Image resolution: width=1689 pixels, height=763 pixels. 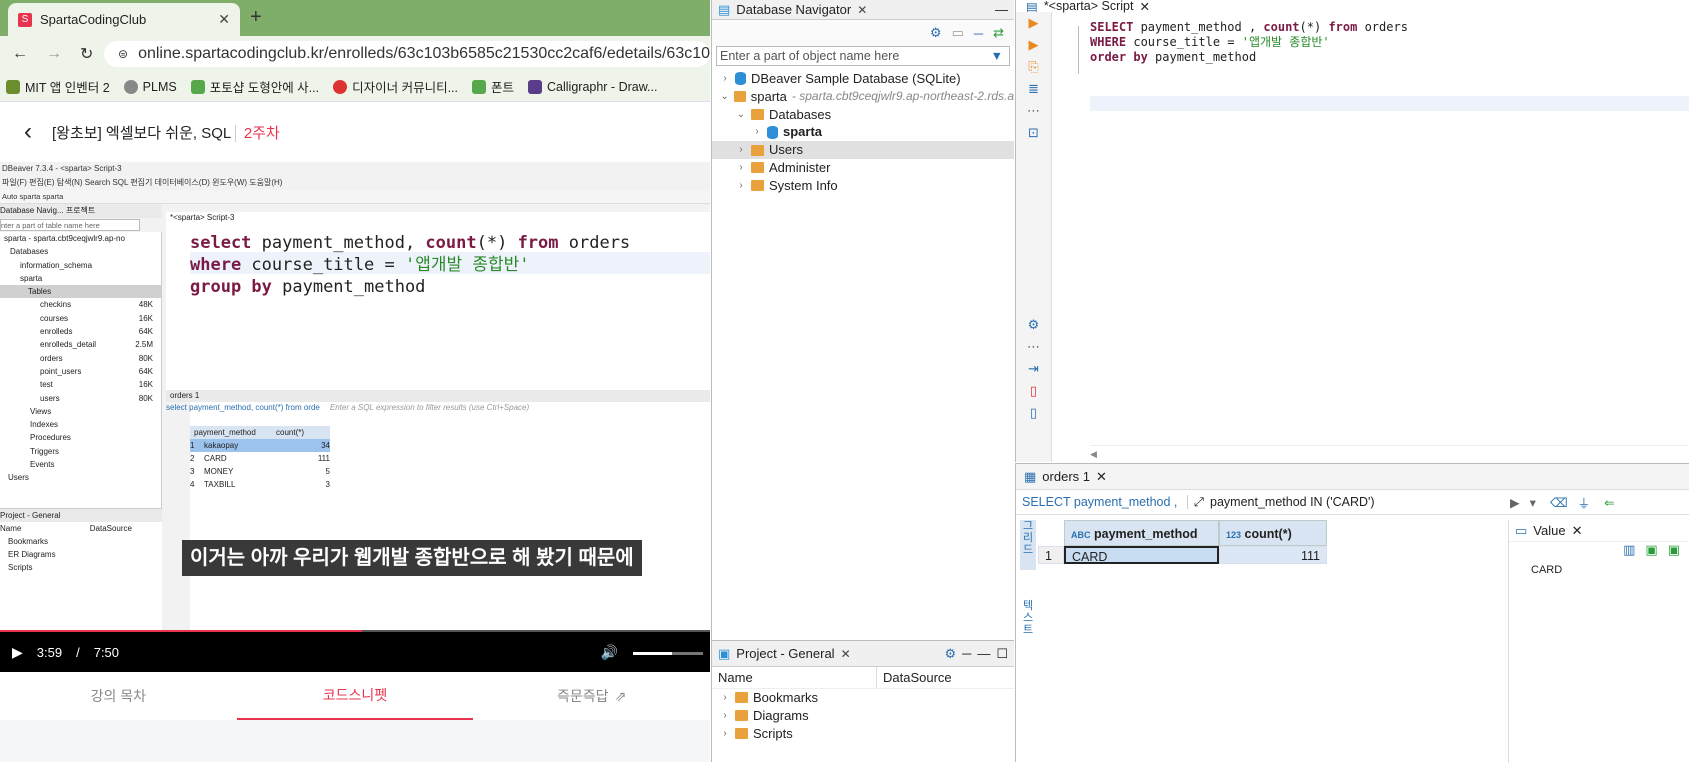 What do you see at coordinates (1273, 533) in the screenshot?
I see `column-header-count: 123 count(*)` at bounding box center [1273, 533].